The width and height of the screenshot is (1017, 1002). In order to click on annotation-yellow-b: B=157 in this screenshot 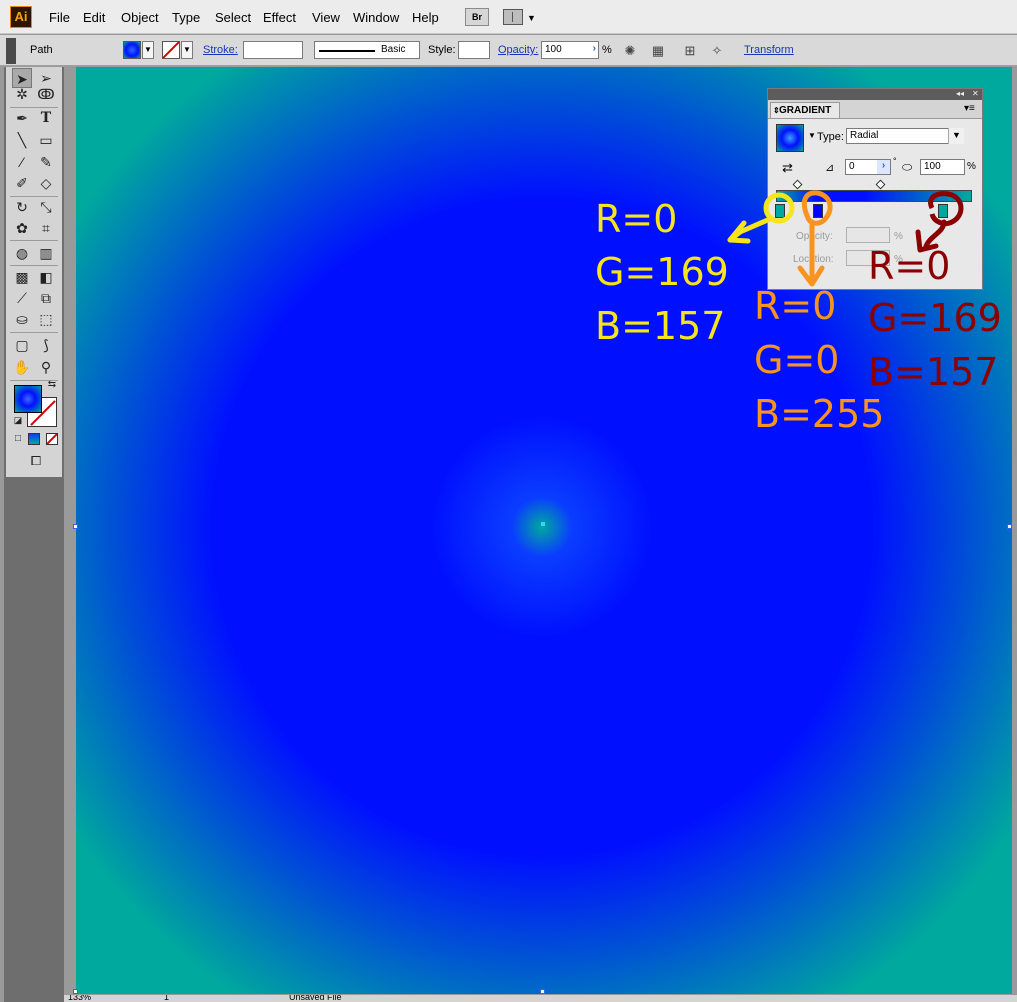, I will do `click(660, 326)`.